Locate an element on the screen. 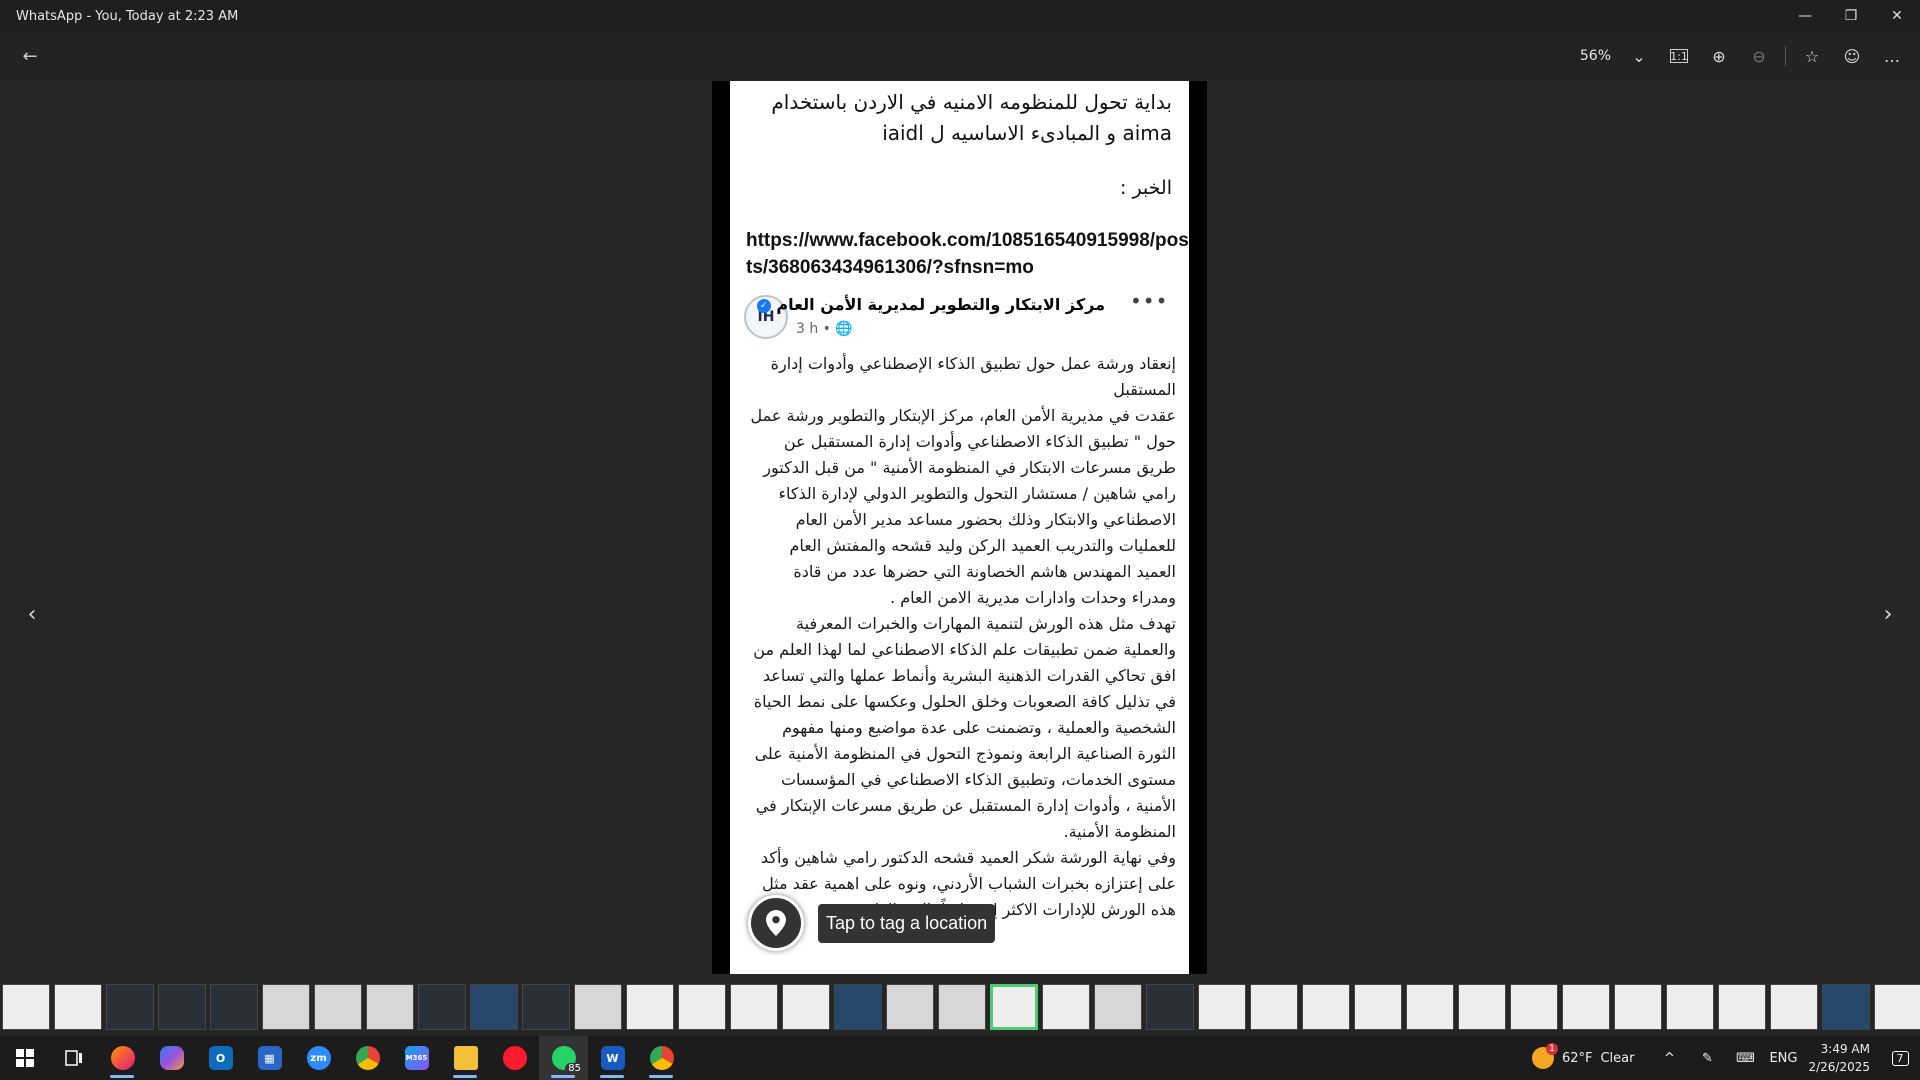 This screenshot has height=1080, width=1920. start-button is located at coordinates (24, 1058).